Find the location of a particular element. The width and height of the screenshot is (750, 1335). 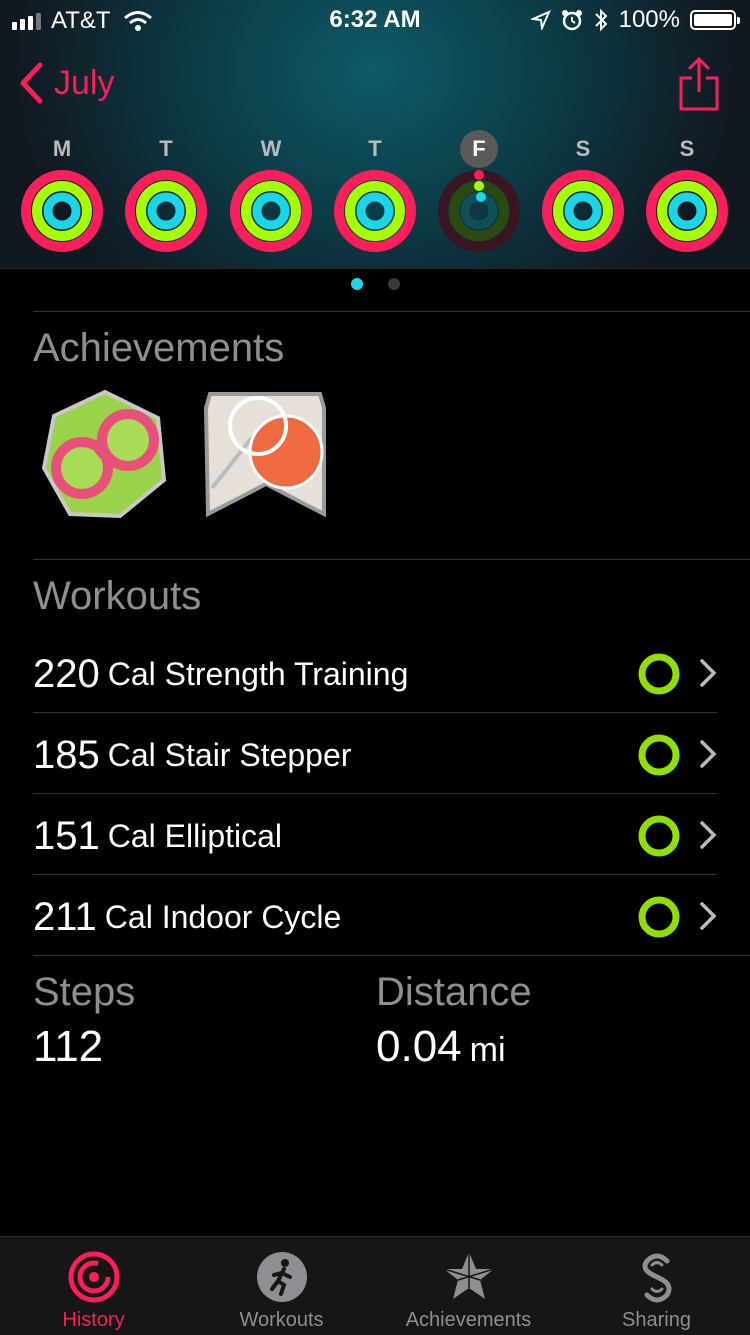

workout-calories: 211 is located at coordinates (65, 916).